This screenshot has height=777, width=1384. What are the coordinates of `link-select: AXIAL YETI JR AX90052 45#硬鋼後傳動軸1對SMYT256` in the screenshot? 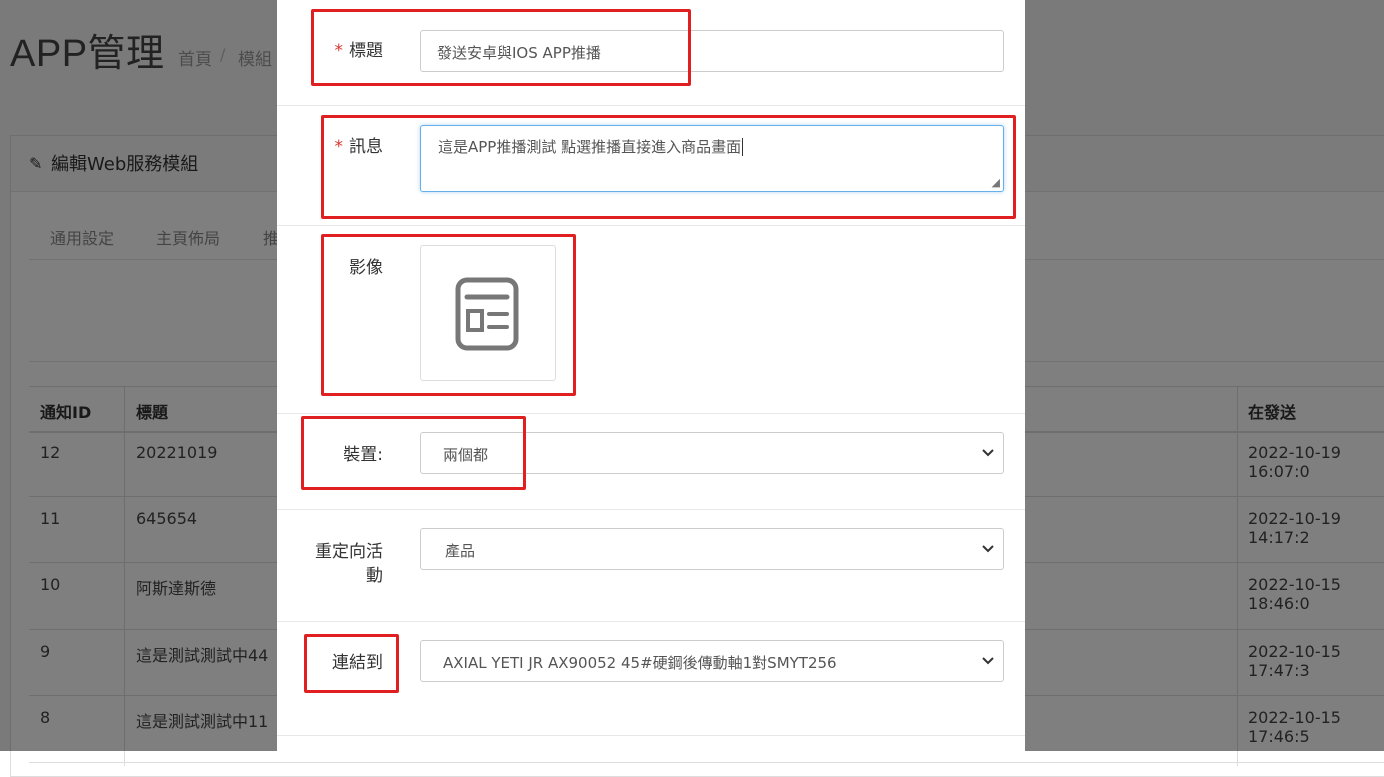 It's located at (712, 661).